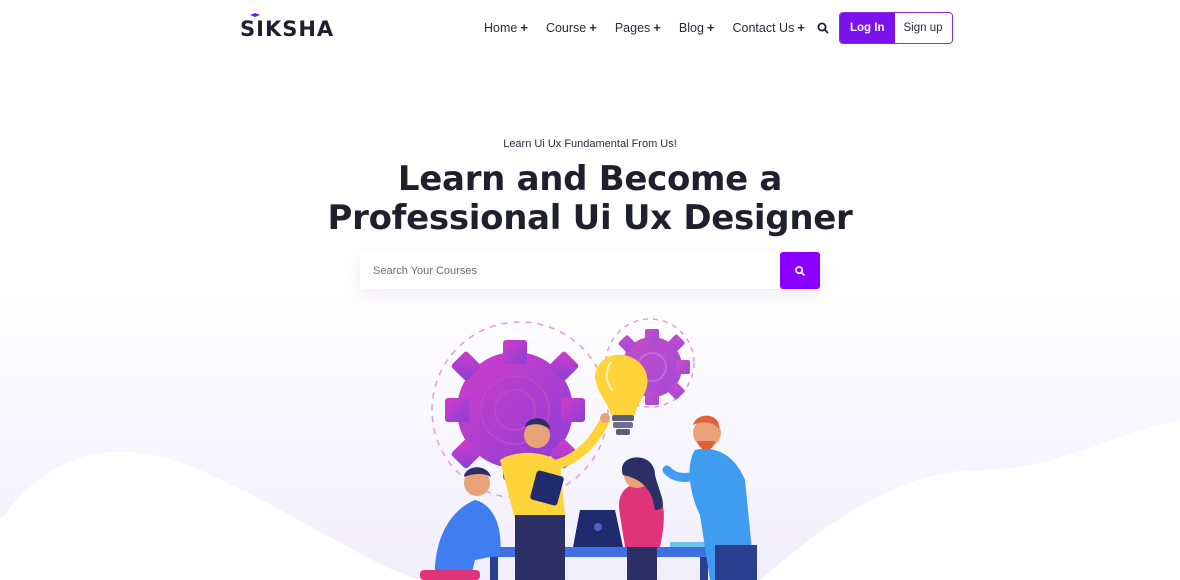  I want to click on nav-item-pages: Pages +, so click(638, 27).